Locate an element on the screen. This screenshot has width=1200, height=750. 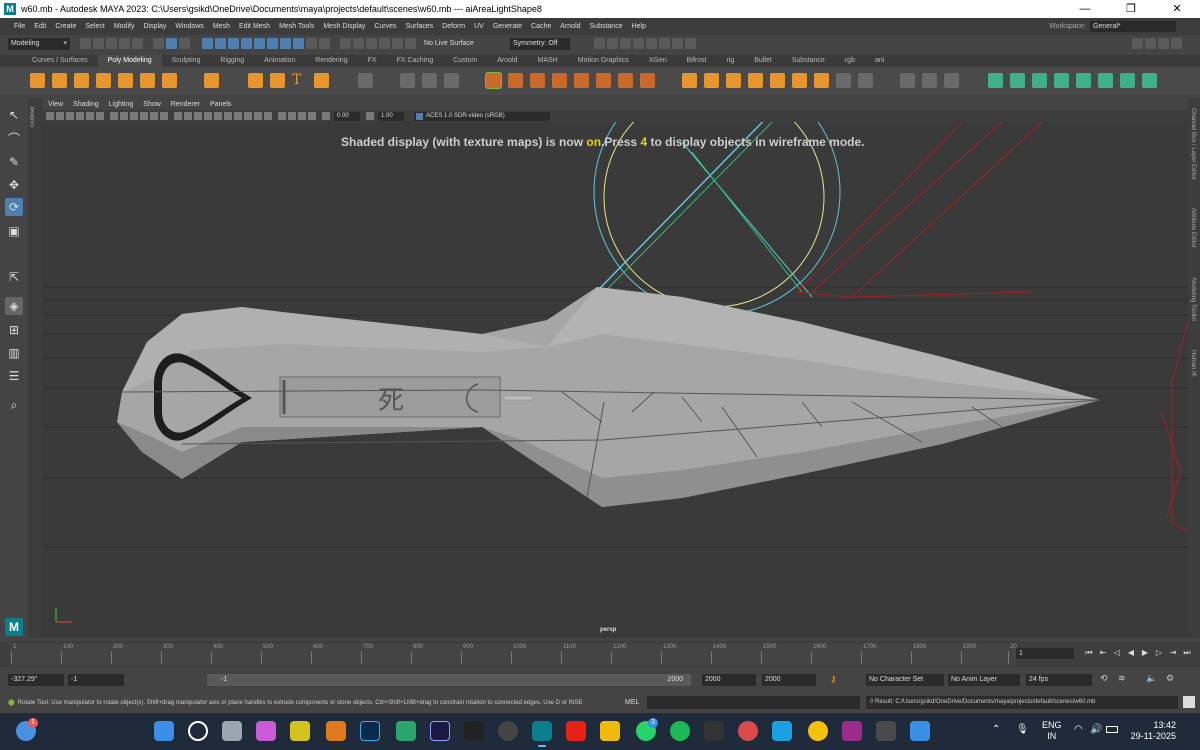
toggle-tool-settings-icon is located at coordinates (1163, 43).